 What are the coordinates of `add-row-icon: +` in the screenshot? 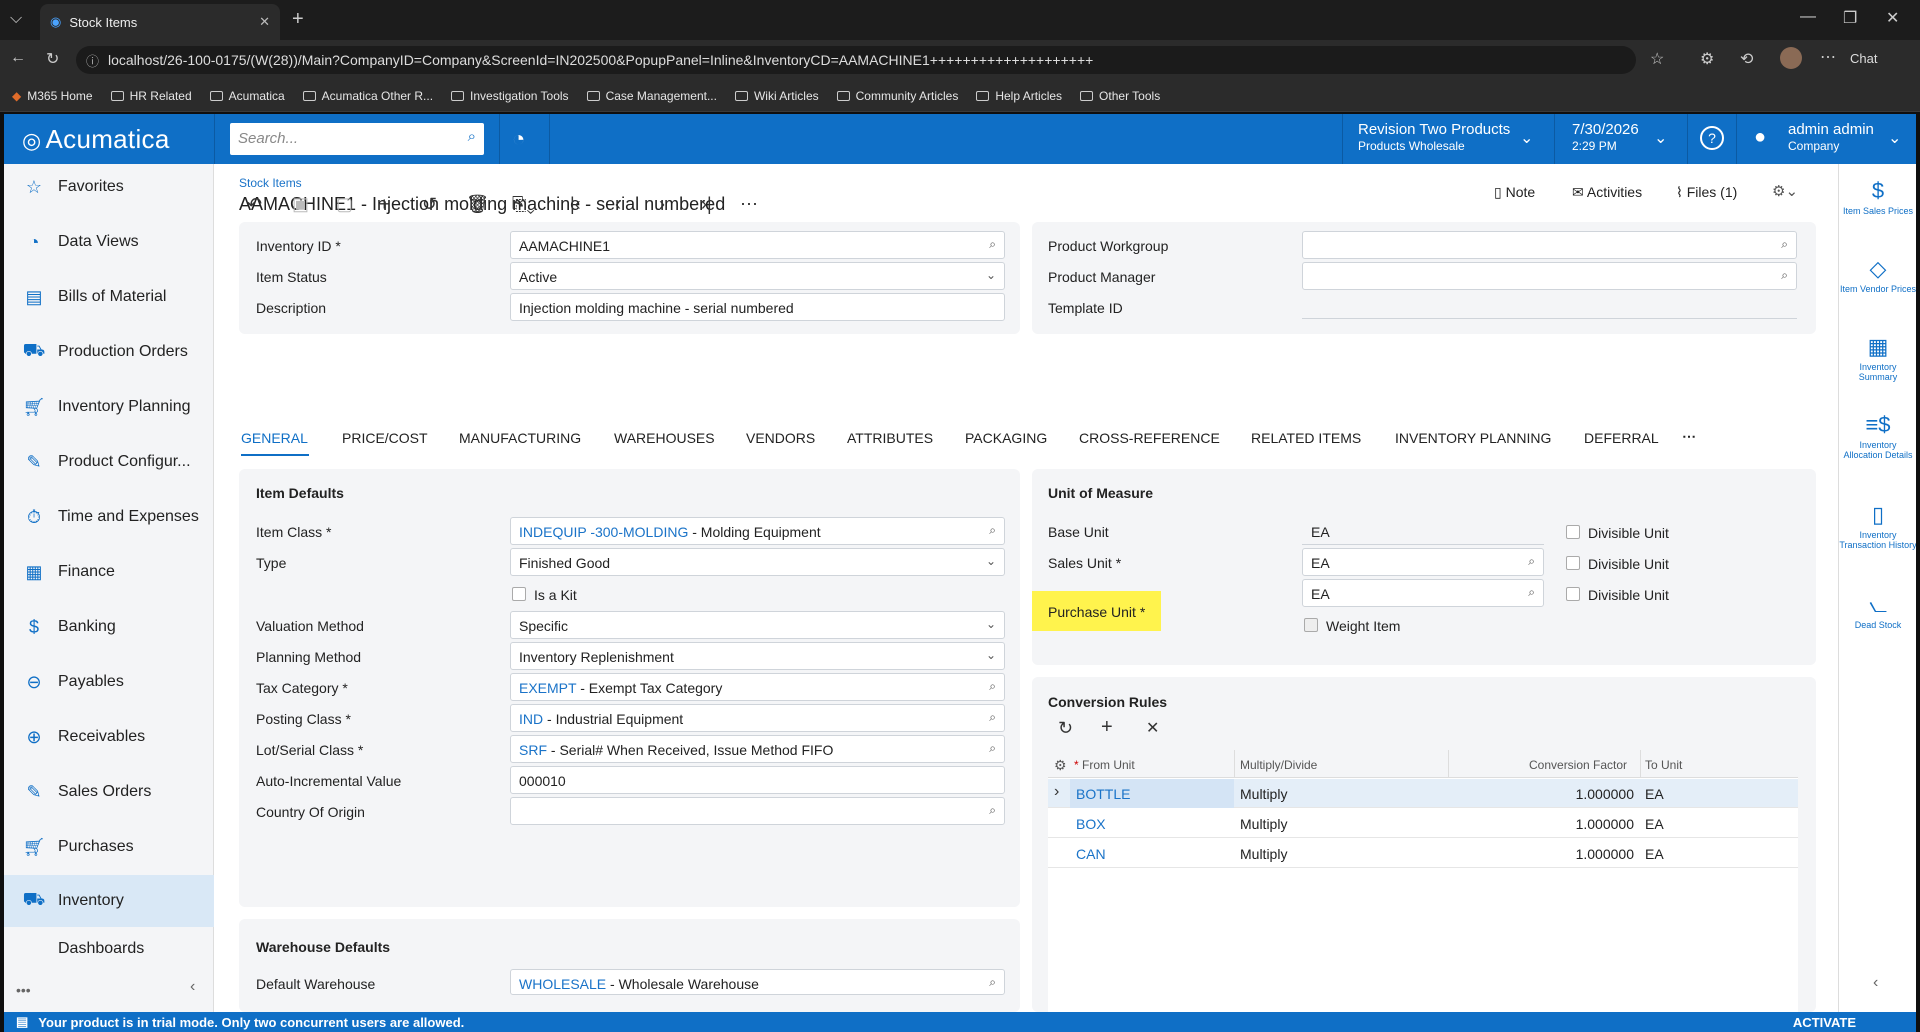 It's located at (1107, 727).